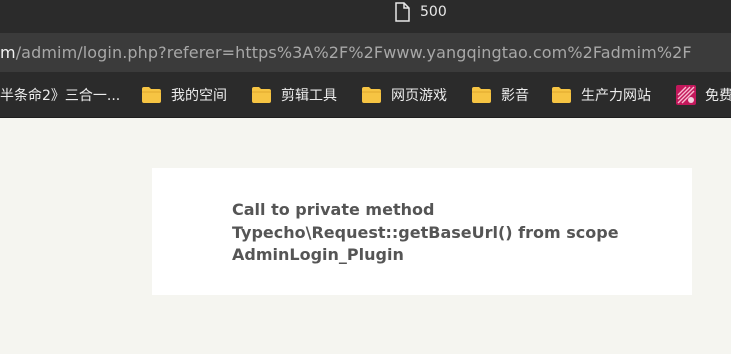 Image resolution: width=731 pixels, height=354 pixels. I want to click on error-line: Typecho\Request::getBaseUrl() from scope, so click(425, 232).